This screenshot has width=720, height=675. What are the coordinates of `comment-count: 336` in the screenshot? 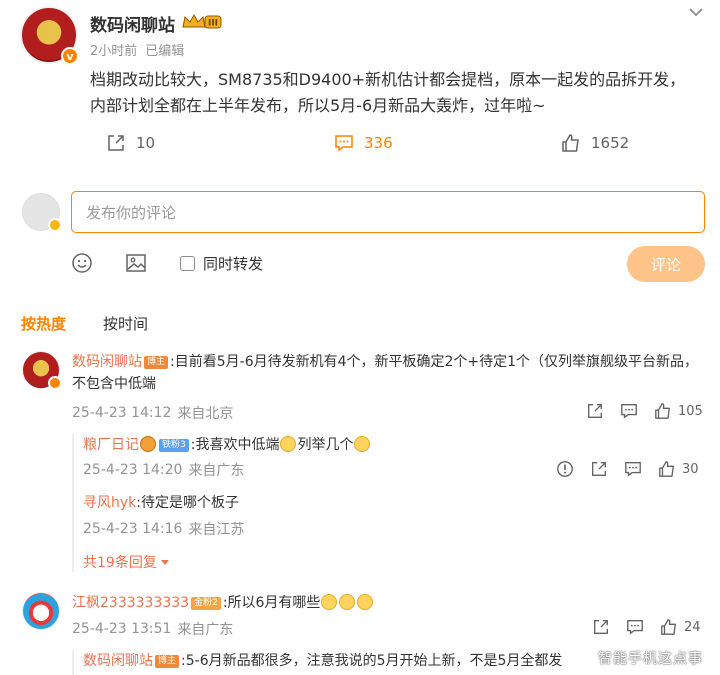 It's located at (378, 143).